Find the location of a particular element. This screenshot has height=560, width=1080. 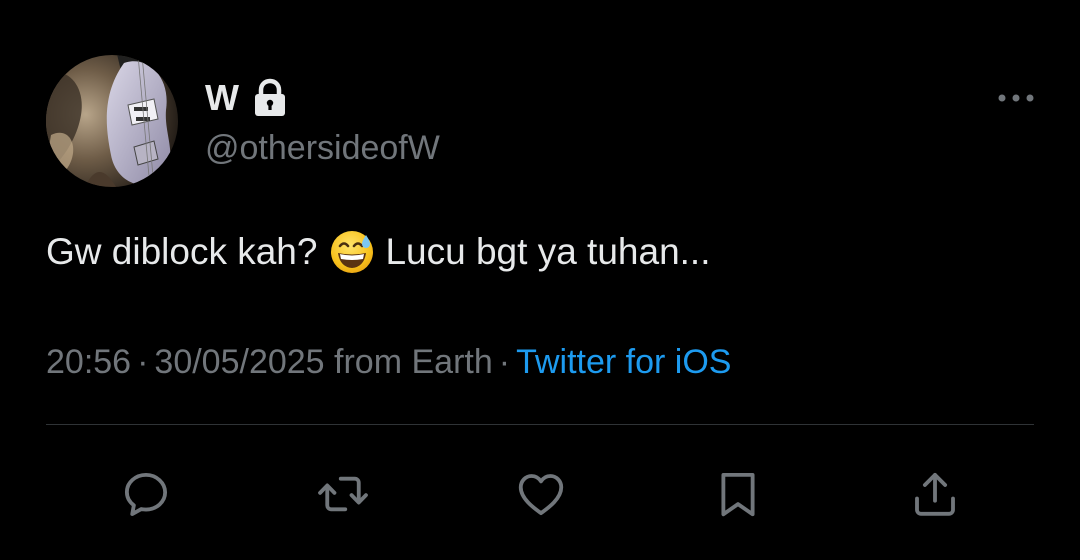

tweet-actions is located at coordinates (540, 494).